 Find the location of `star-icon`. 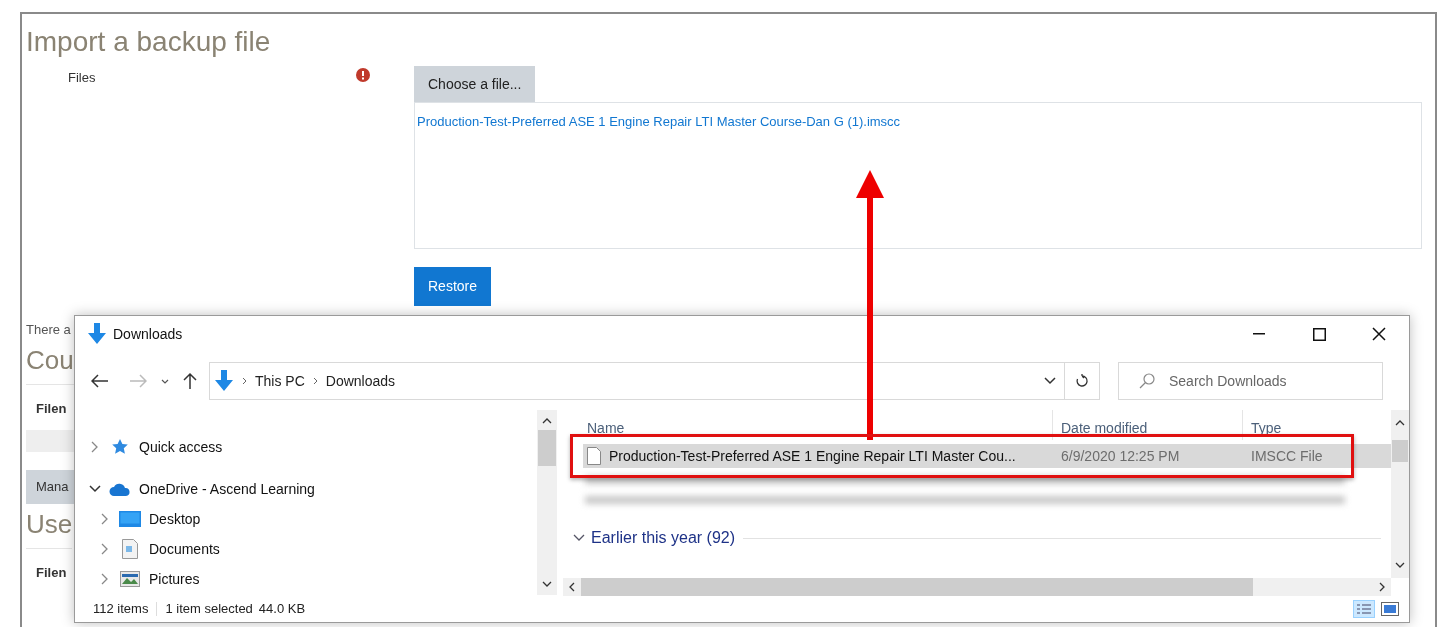

star-icon is located at coordinates (120, 447).